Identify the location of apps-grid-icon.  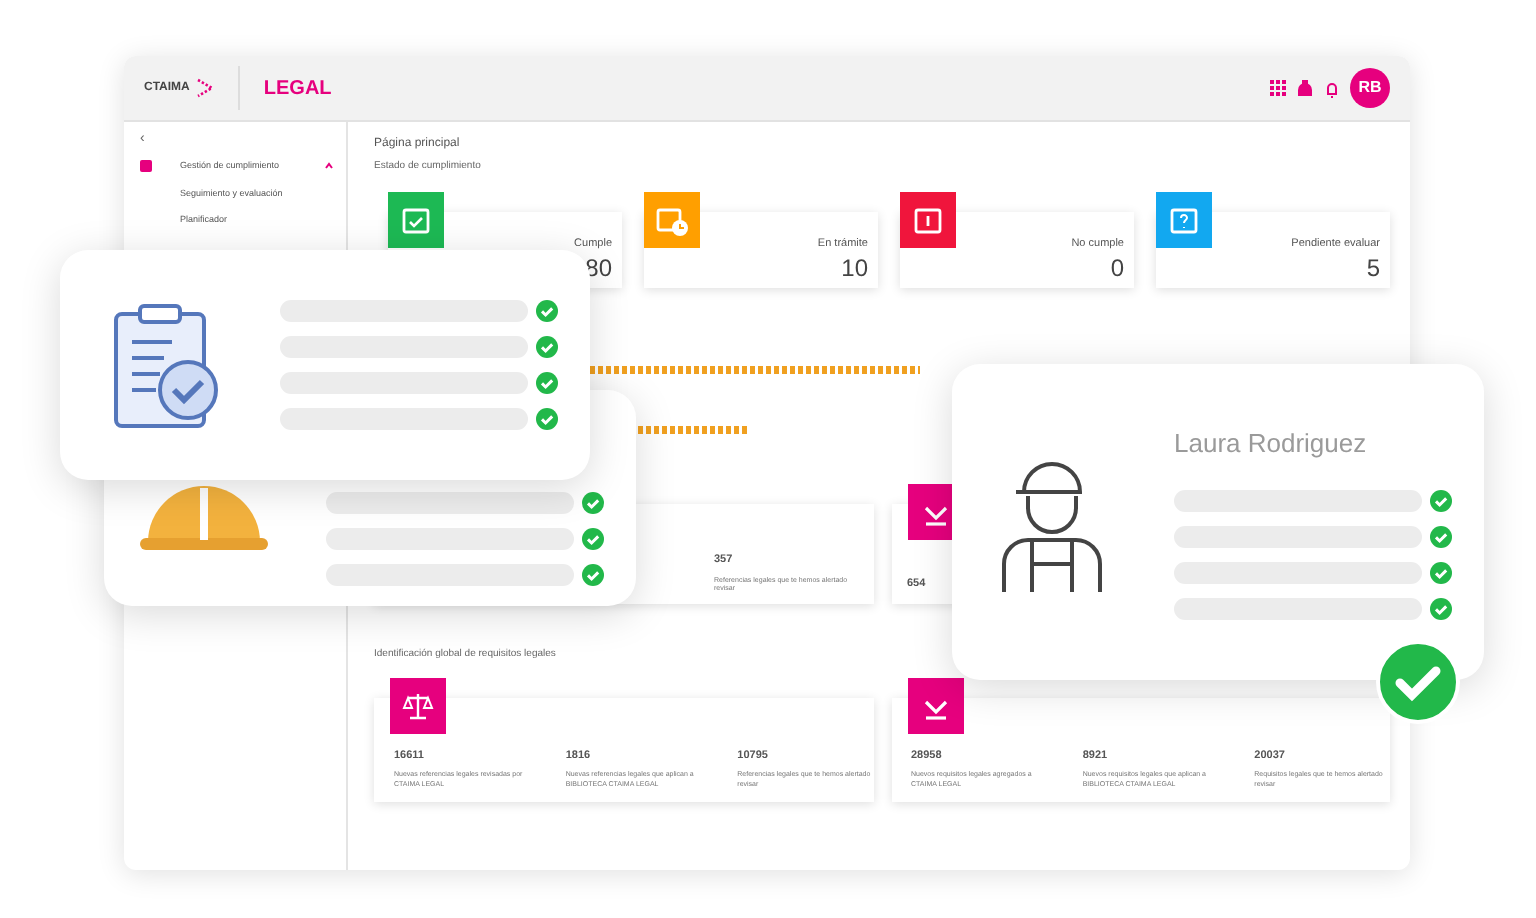
(1278, 88).